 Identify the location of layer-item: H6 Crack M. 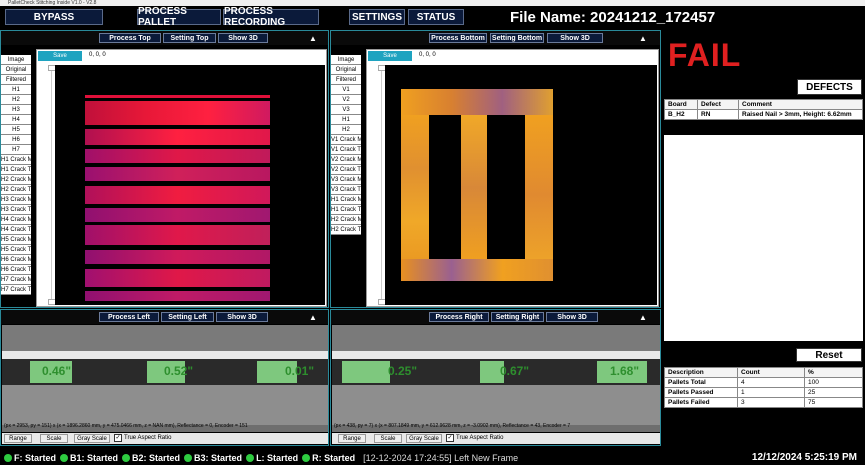
(16, 260).